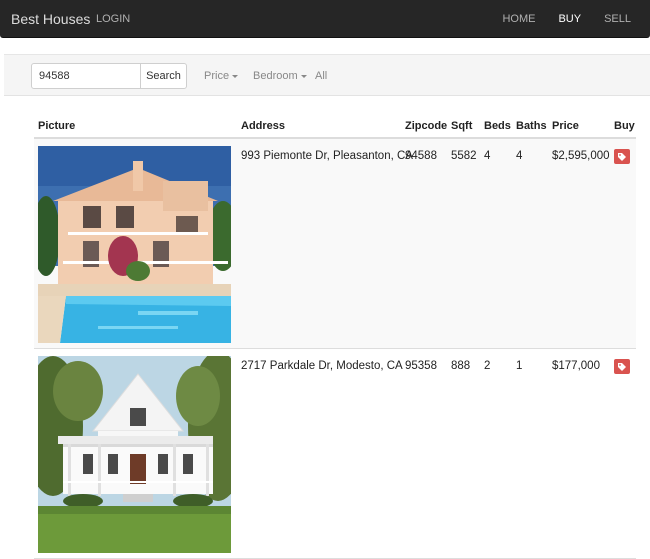  What do you see at coordinates (555, 19) in the screenshot?
I see `nav-links: HOME BUY SELL` at bounding box center [555, 19].